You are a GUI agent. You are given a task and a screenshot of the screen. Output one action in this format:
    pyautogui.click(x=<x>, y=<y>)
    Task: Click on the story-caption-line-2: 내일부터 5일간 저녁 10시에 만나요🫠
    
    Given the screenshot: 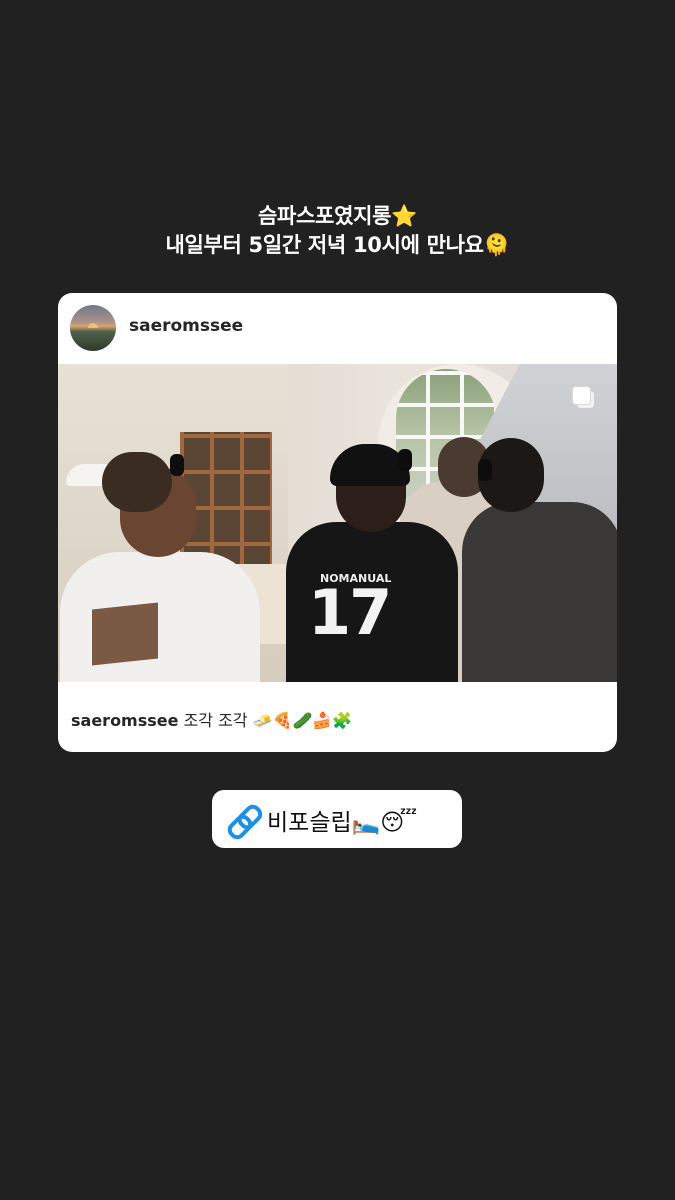 What is the action you would take?
    pyautogui.click(x=337, y=245)
    